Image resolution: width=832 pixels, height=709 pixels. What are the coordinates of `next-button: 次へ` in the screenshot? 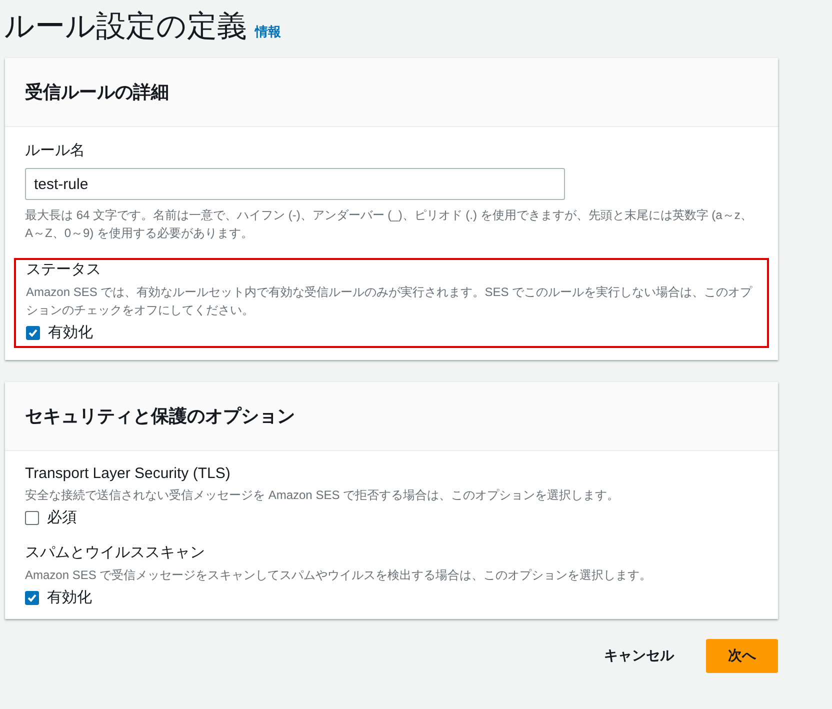 It's located at (742, 656).